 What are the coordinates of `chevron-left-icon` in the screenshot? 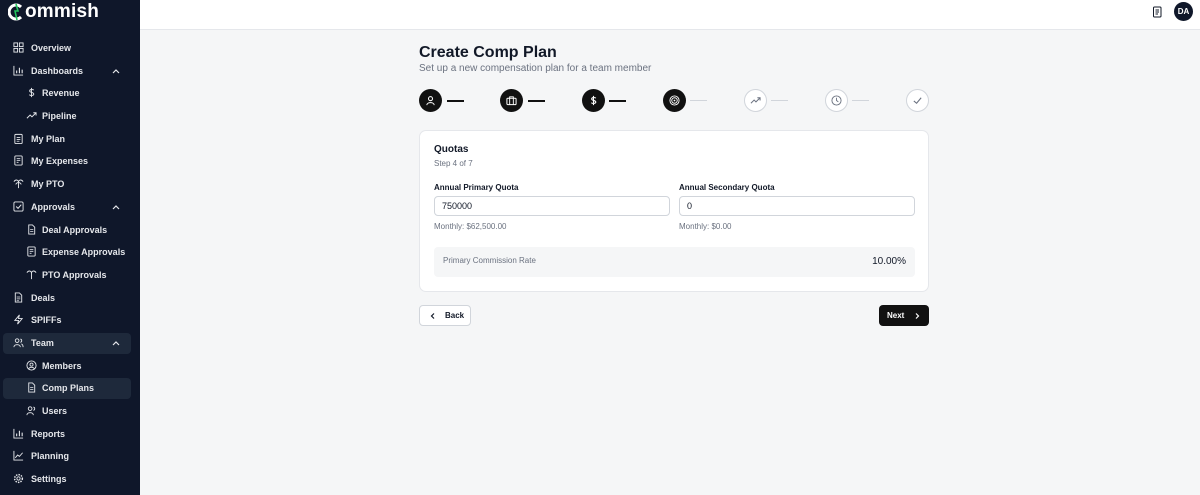 It's located at (432, 315).